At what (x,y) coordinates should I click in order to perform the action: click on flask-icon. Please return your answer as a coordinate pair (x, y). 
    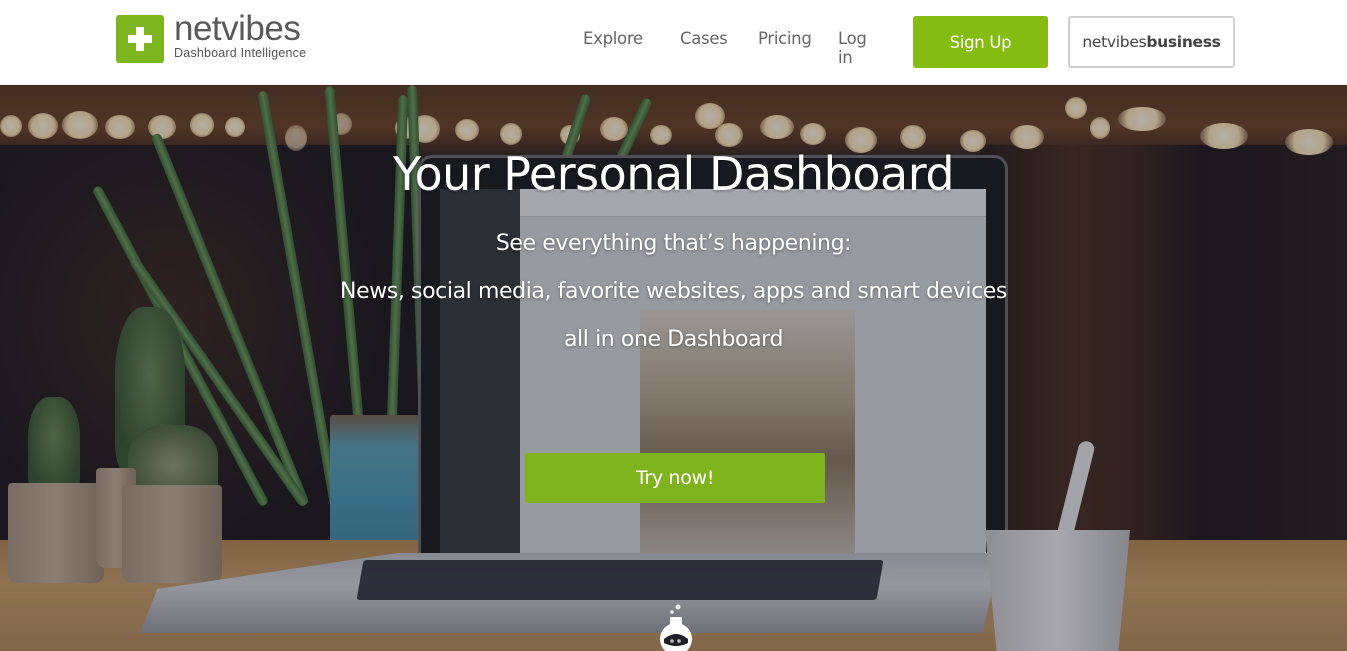
    Looking at the image, I should click on (676, 627).